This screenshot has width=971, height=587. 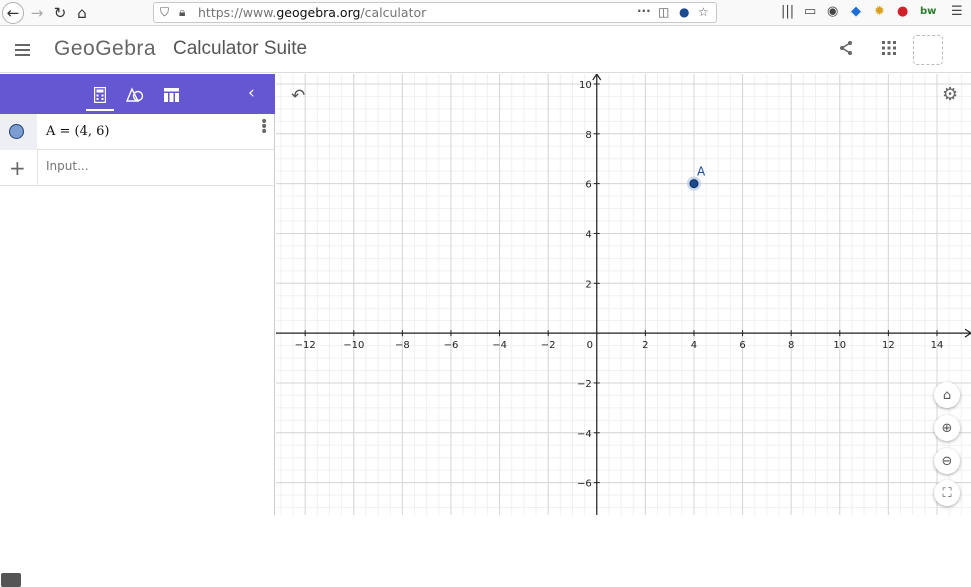 I want to click on x-tick-label: 2, so click(x=645, y=345).